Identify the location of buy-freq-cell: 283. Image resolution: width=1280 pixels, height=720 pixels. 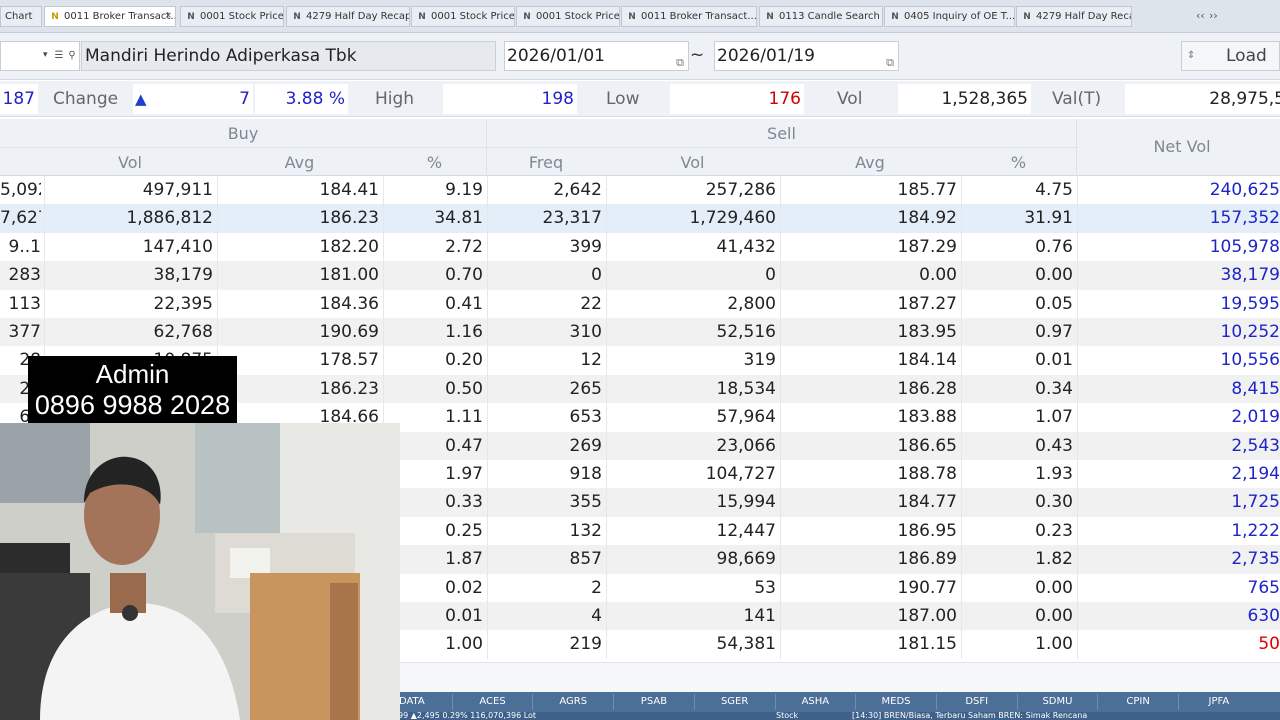
(24, 275).